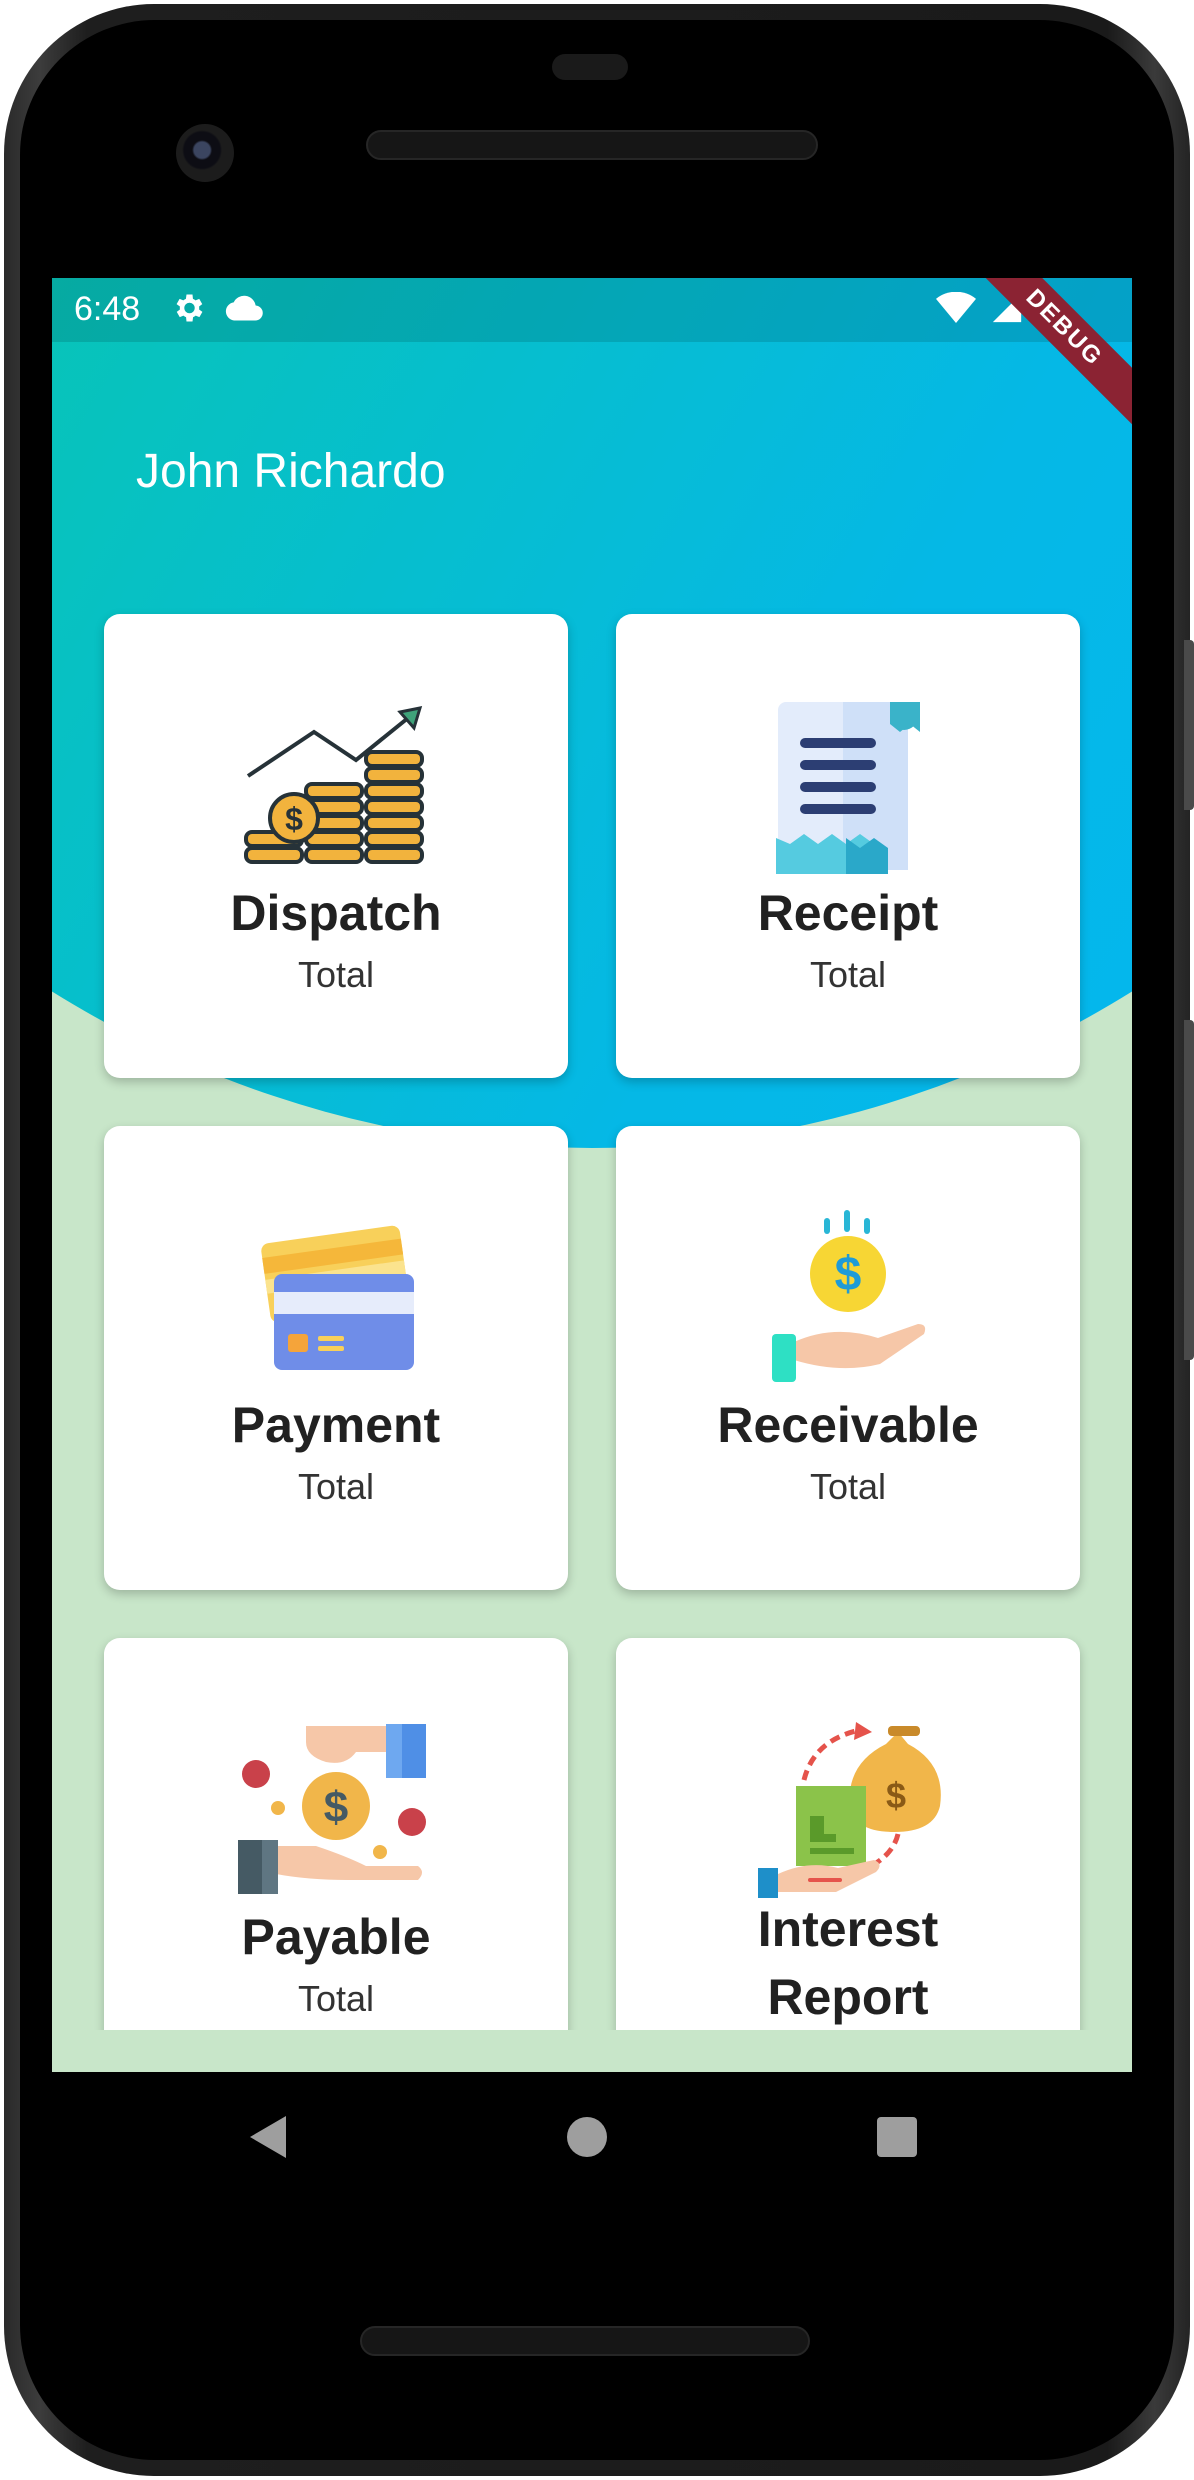  I want to click on wifi-icon, so click(956, 307).